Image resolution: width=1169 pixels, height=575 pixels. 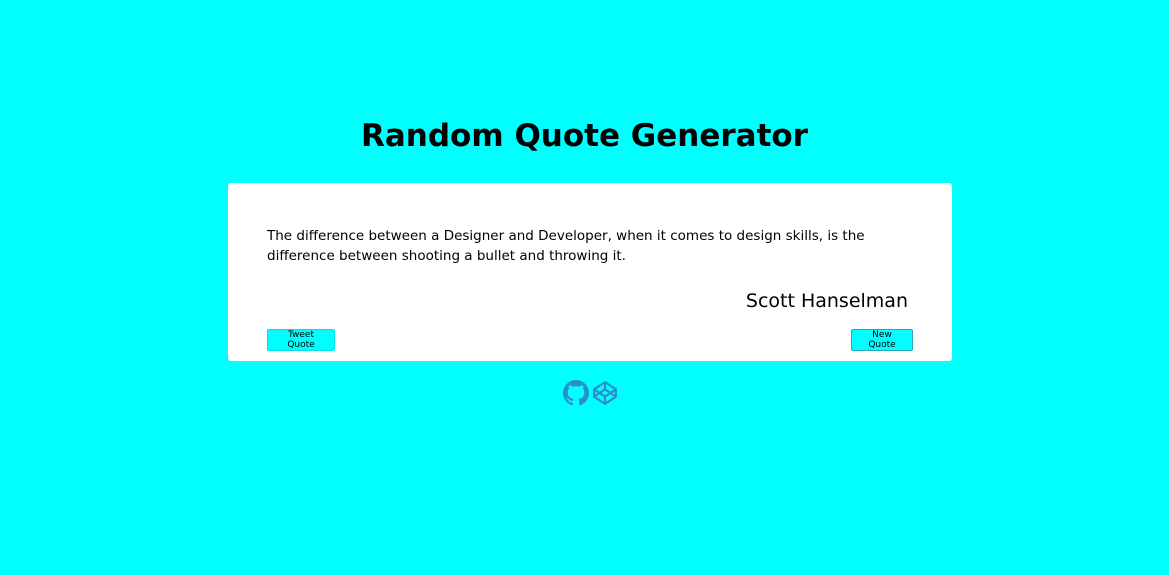 I want to click on social-links, so click(x=590, y=393).